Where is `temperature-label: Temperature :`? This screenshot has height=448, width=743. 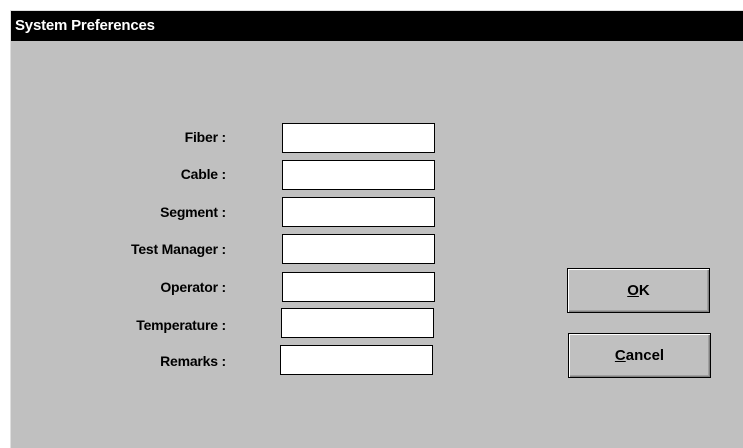
temperature-label: Temperature : is located at coordinates (181, 325).